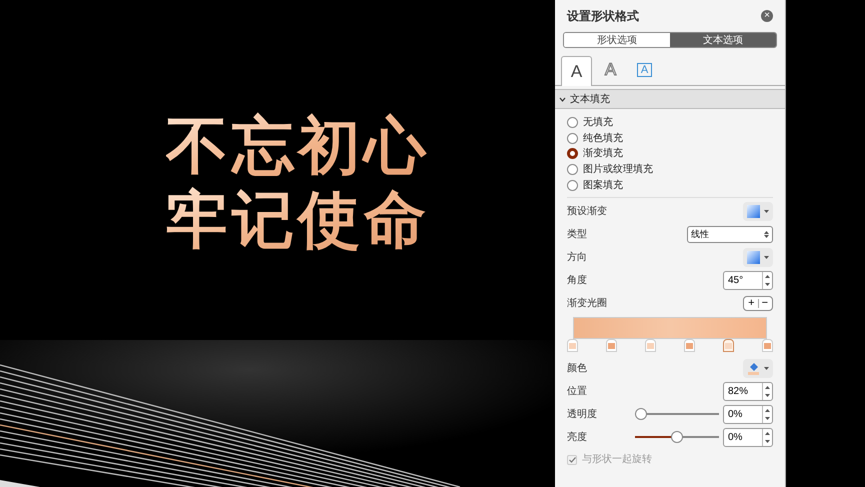 The width and height of the screenshot is (865, 487). What do you see at coordinates (562, 99) in the screenshot?
I see `chevron-icon` at bounding box center [562, 99].